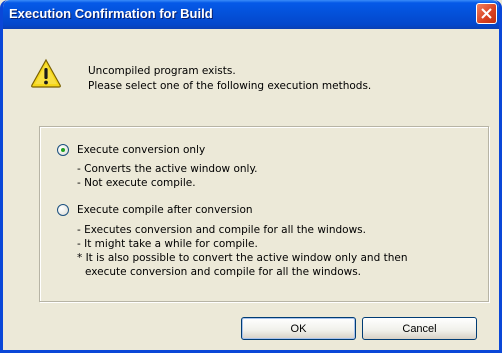  What do you see at coordinates (167, 244) in the screenshot?
I see `option-detail: - It might take a while for compile.` at bounding box center [167, 244].